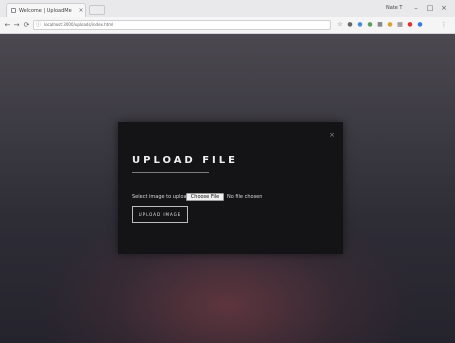 The width and height of the screenshot is (455, 343). What do you see at coordinates (7, 25) in the screenshot?
I see `back-icon: ←` at bounding box center [7, 25].